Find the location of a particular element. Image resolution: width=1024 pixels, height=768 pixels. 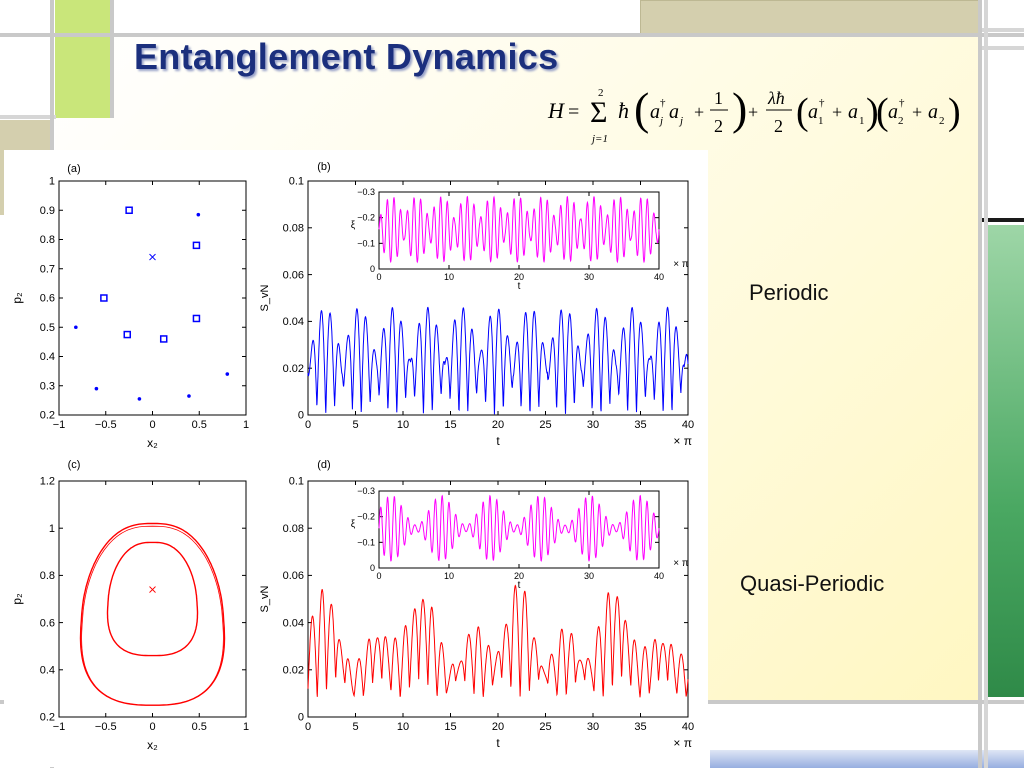

eq-lhs: H is located at coordinates (556, 110).